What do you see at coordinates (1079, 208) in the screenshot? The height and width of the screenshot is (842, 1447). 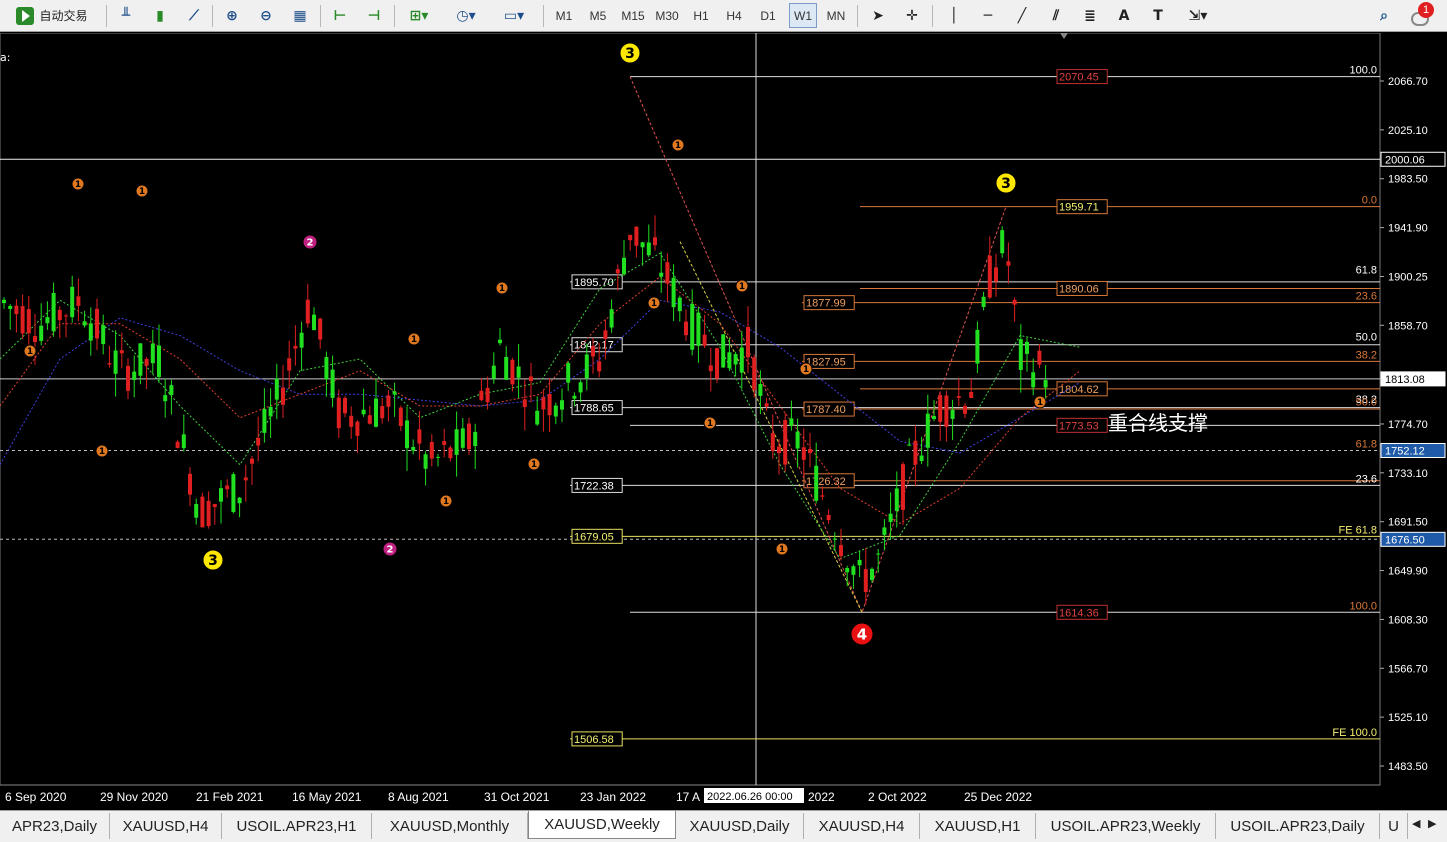 I see `fib-right-label: 1959.71` at bounding box center [1079, 208].